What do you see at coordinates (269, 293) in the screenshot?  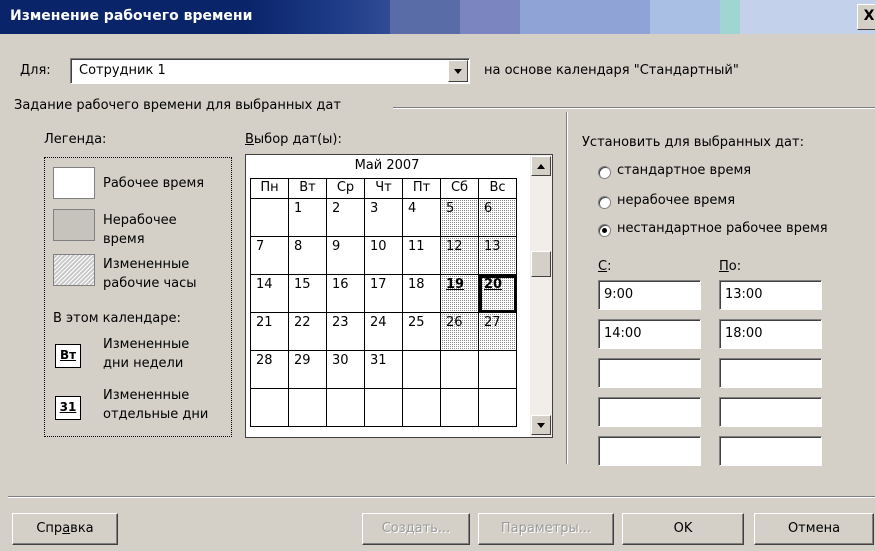 I see `calendar-day: 14` at bounding box center [269, 293].